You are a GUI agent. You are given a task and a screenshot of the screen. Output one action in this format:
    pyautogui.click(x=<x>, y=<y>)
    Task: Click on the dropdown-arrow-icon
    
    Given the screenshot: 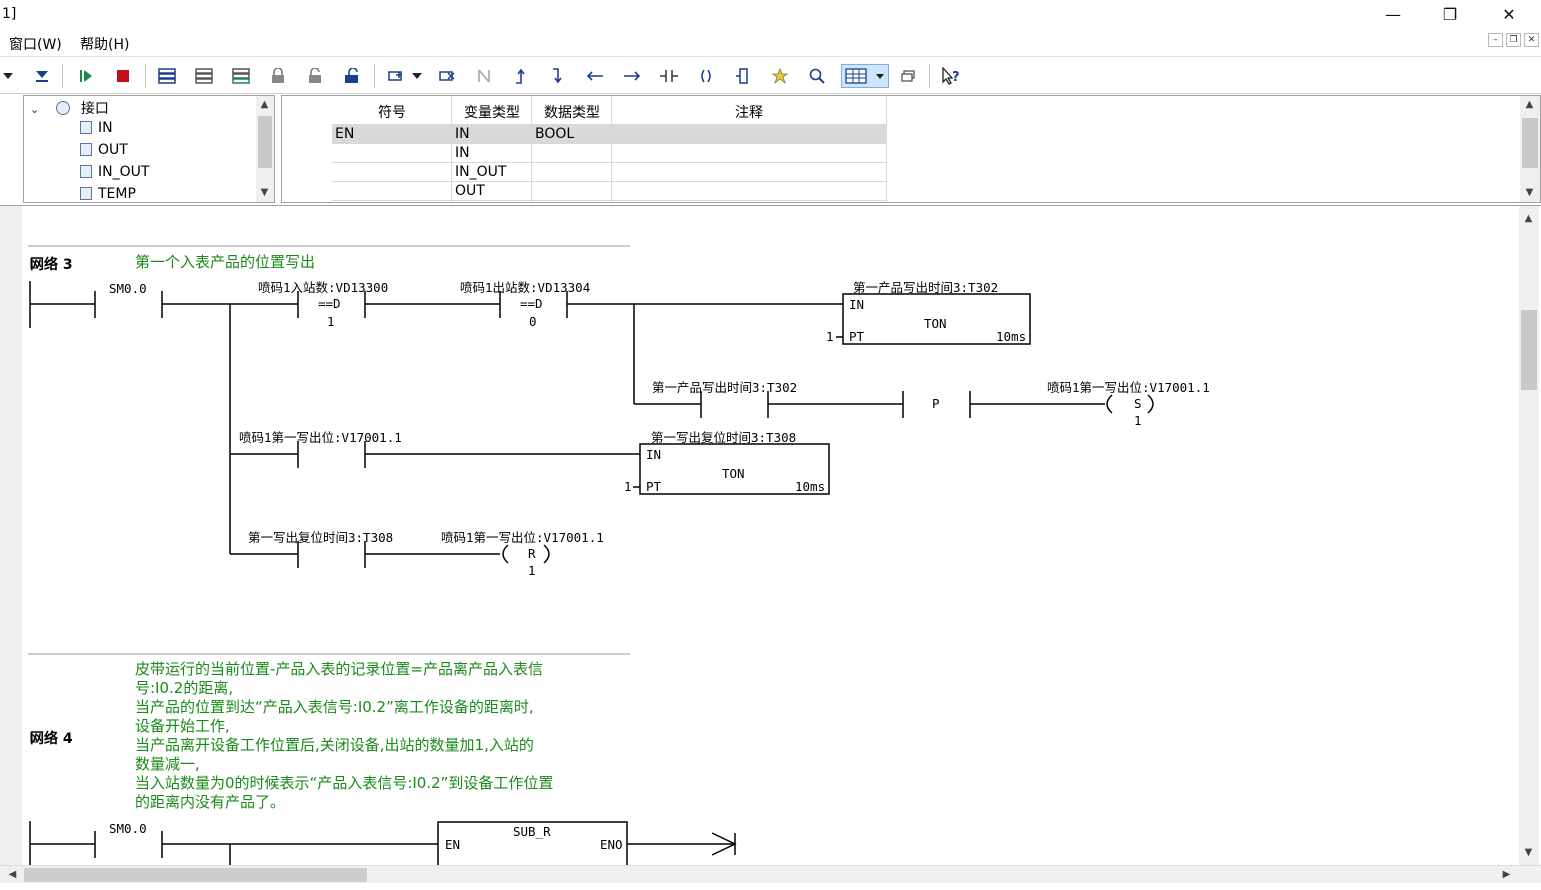 What is the action you would take?
    pyautogui.click(x=8, y=76)
    